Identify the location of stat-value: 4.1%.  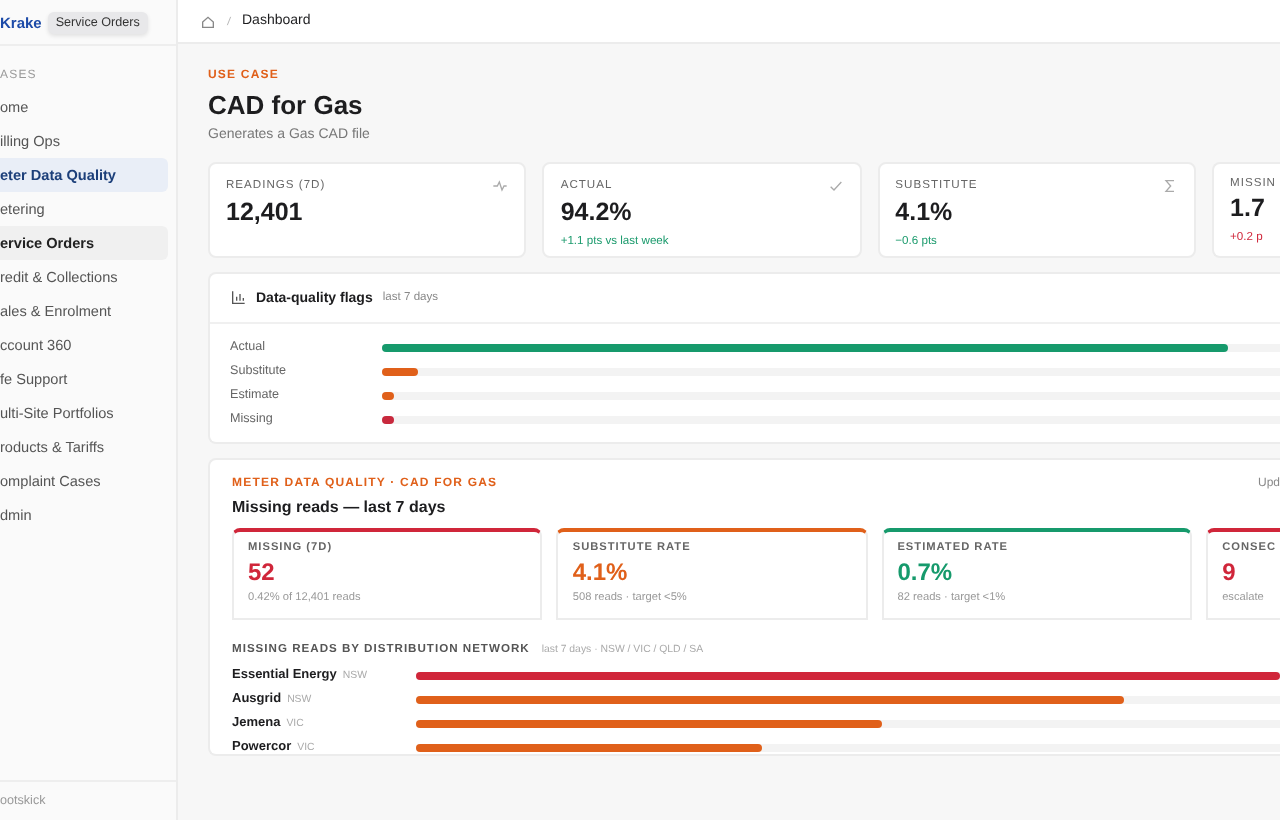
(601, 572).